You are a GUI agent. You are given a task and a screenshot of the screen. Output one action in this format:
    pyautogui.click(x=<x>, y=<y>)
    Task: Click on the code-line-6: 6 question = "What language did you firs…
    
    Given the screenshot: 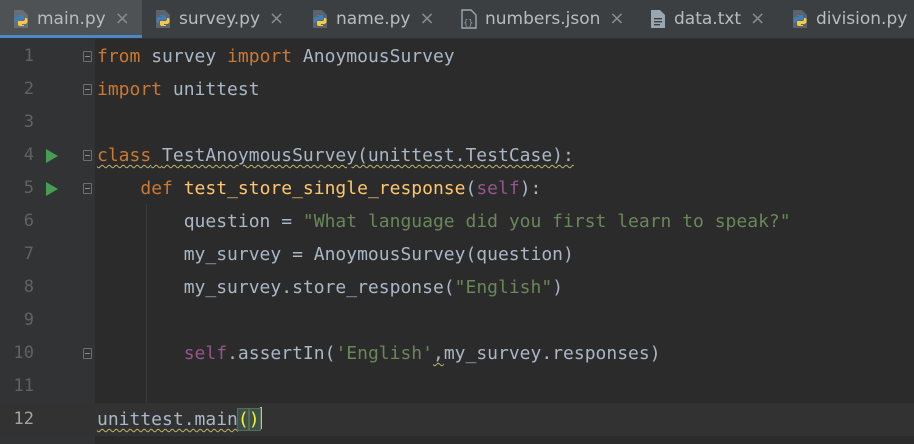 What is the action you would take?
    pyautogui.click(x=457, y=221)
    